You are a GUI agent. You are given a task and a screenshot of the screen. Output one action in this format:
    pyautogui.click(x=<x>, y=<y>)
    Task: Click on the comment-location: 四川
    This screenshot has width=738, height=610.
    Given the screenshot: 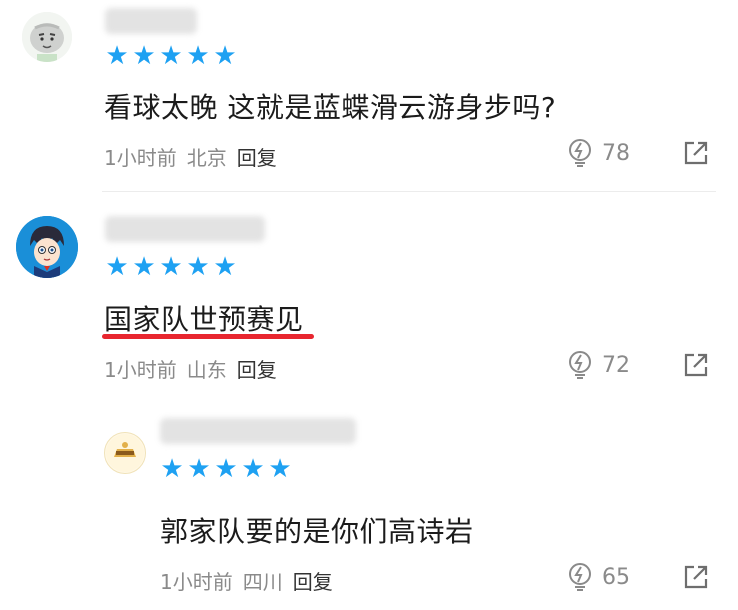 What is the action you would take?
    pyautogui.click(x=262, y=582)
    